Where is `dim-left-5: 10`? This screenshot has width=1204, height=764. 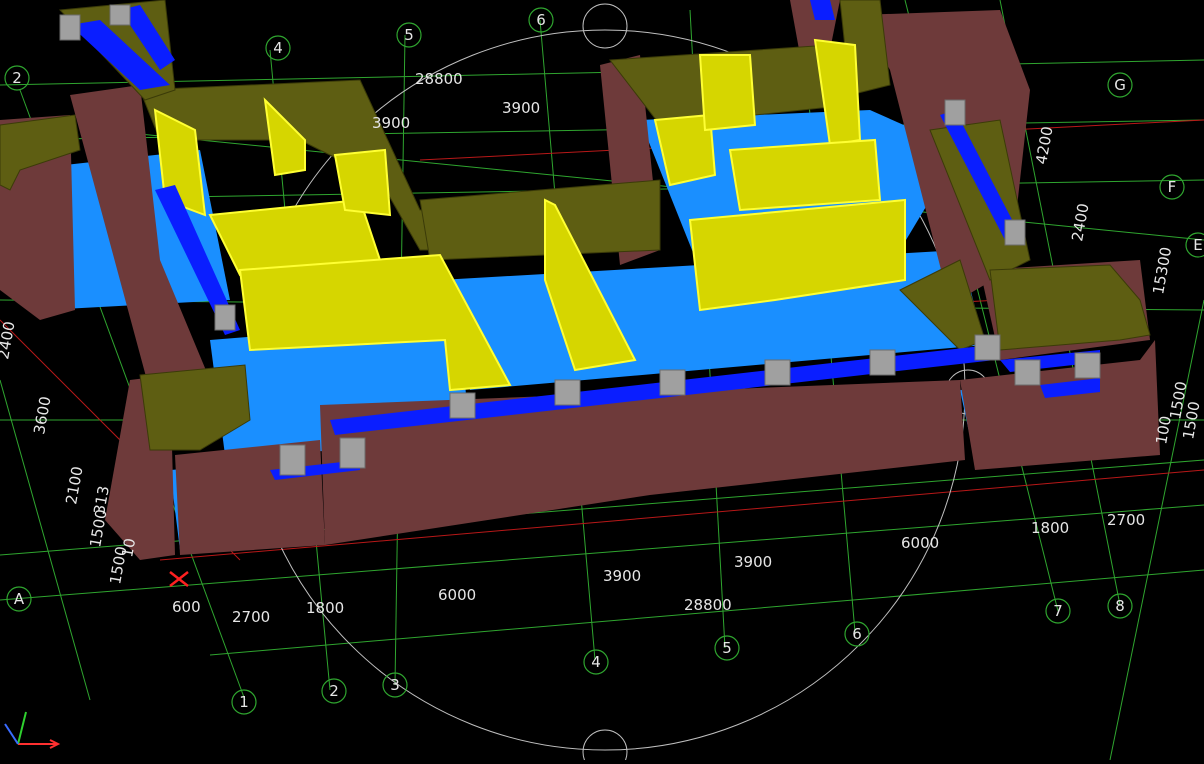
dim-left-5: 10 is located at coordinates (128, 548).